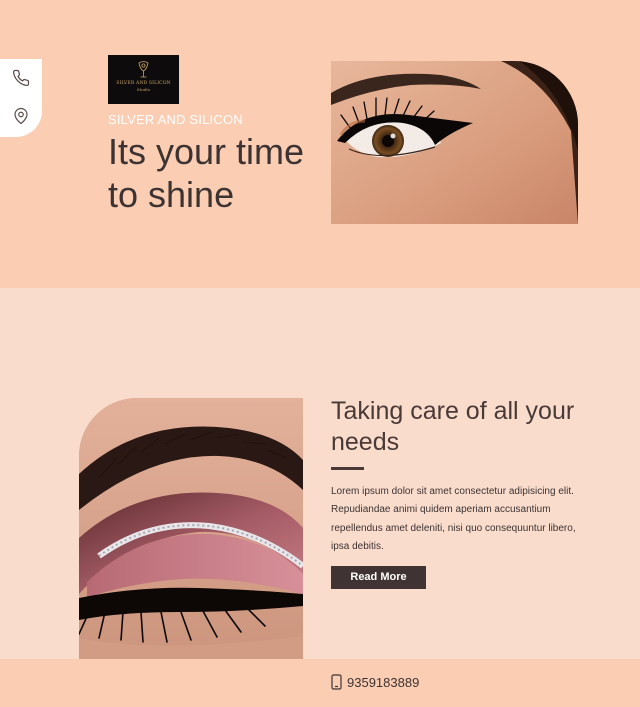  I want to click on phone-icon, so click(21, 78).